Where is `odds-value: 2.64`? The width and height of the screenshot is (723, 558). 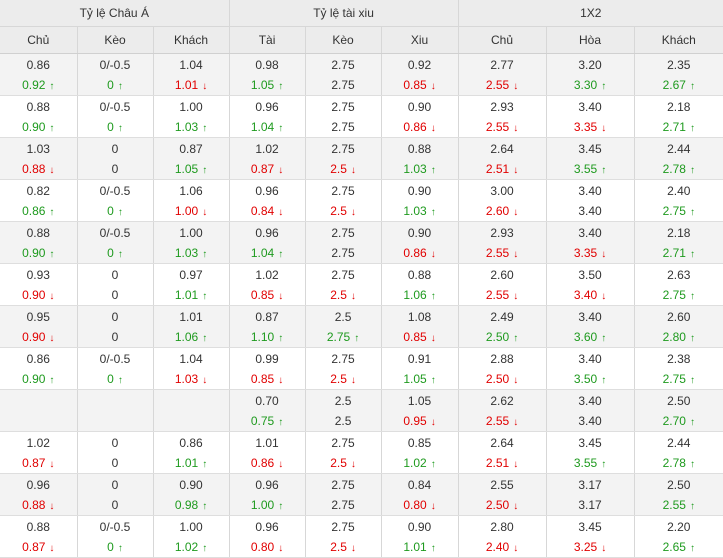
odds-value: 2.64 is located at coordinates (502, 149).